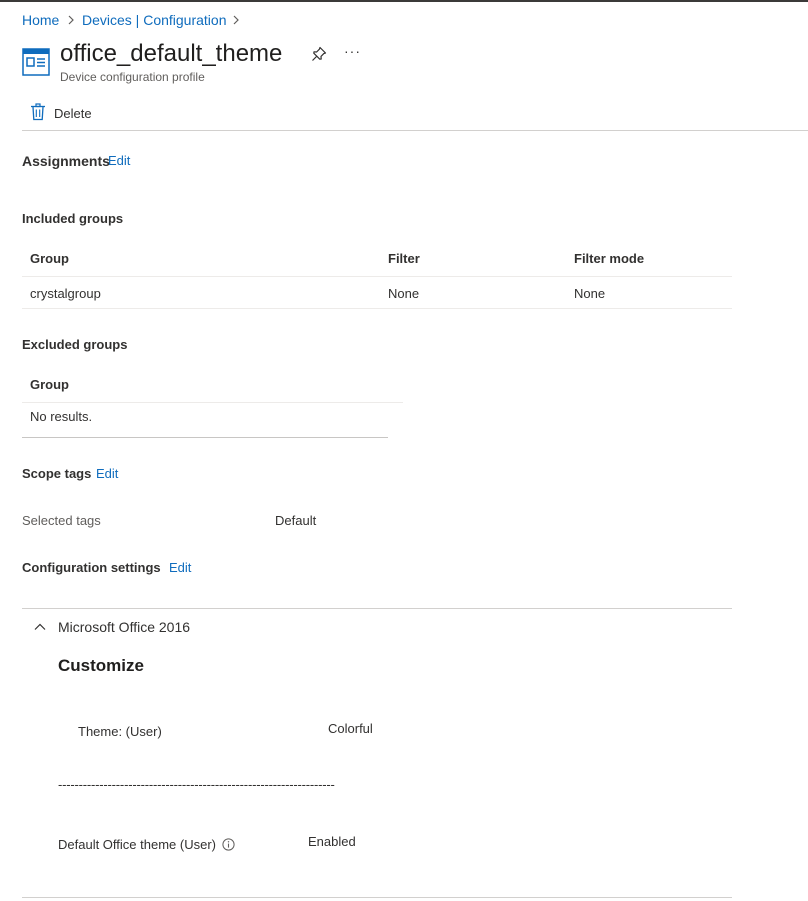 The height and width of the screenshot is (901, 808). I want to click on config-settings-edit-link: Edit, so click(180, 567).